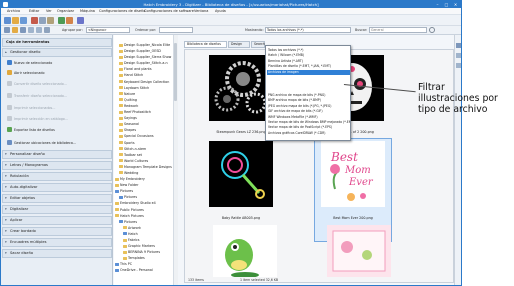 This screenshot has width=514, height=286. I want to click on menu-archivo: Archivo, so click(13, 11).